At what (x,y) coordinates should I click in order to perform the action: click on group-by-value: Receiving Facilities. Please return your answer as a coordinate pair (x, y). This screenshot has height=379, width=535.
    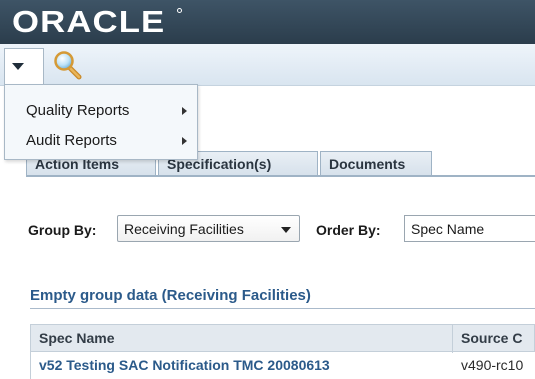
    Looking at the image, I should click on (184, 229).